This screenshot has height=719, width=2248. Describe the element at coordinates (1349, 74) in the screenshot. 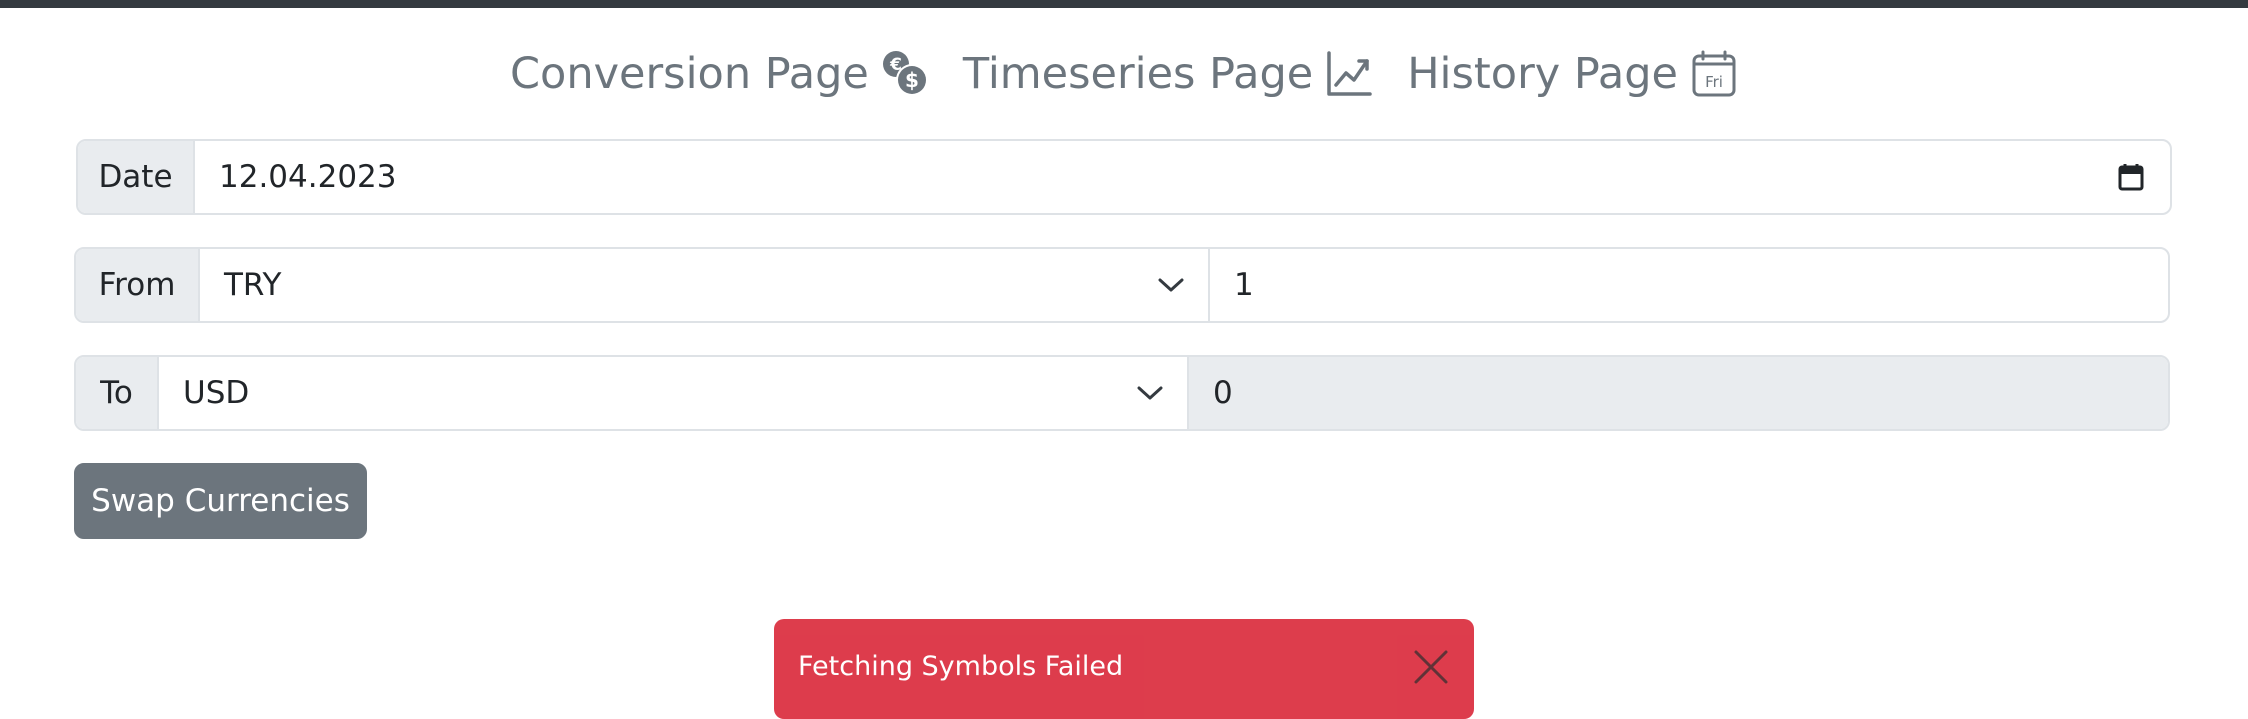

I see `graph-up-icon` at that location.